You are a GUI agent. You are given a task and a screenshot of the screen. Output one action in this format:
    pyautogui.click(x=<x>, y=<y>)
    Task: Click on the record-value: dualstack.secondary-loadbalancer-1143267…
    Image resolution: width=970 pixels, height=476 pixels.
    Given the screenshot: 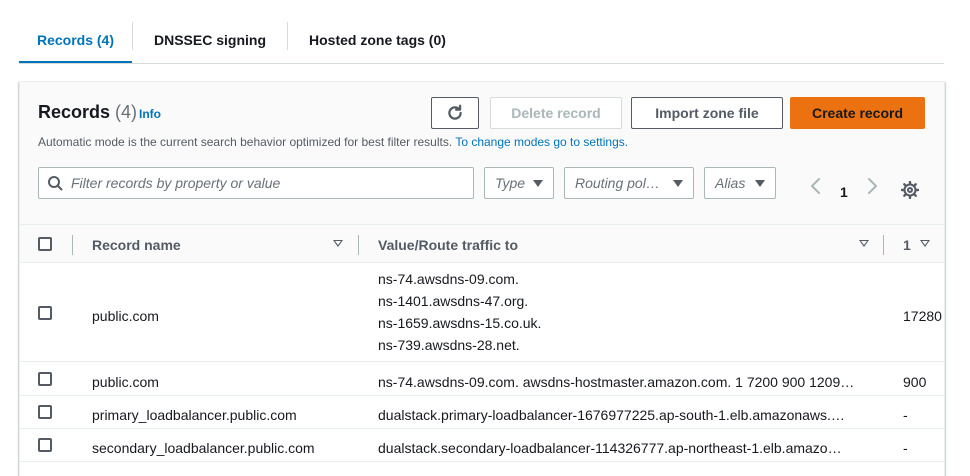 What is the action you would take?
    pyautogui.click(x=610, y=448)
    